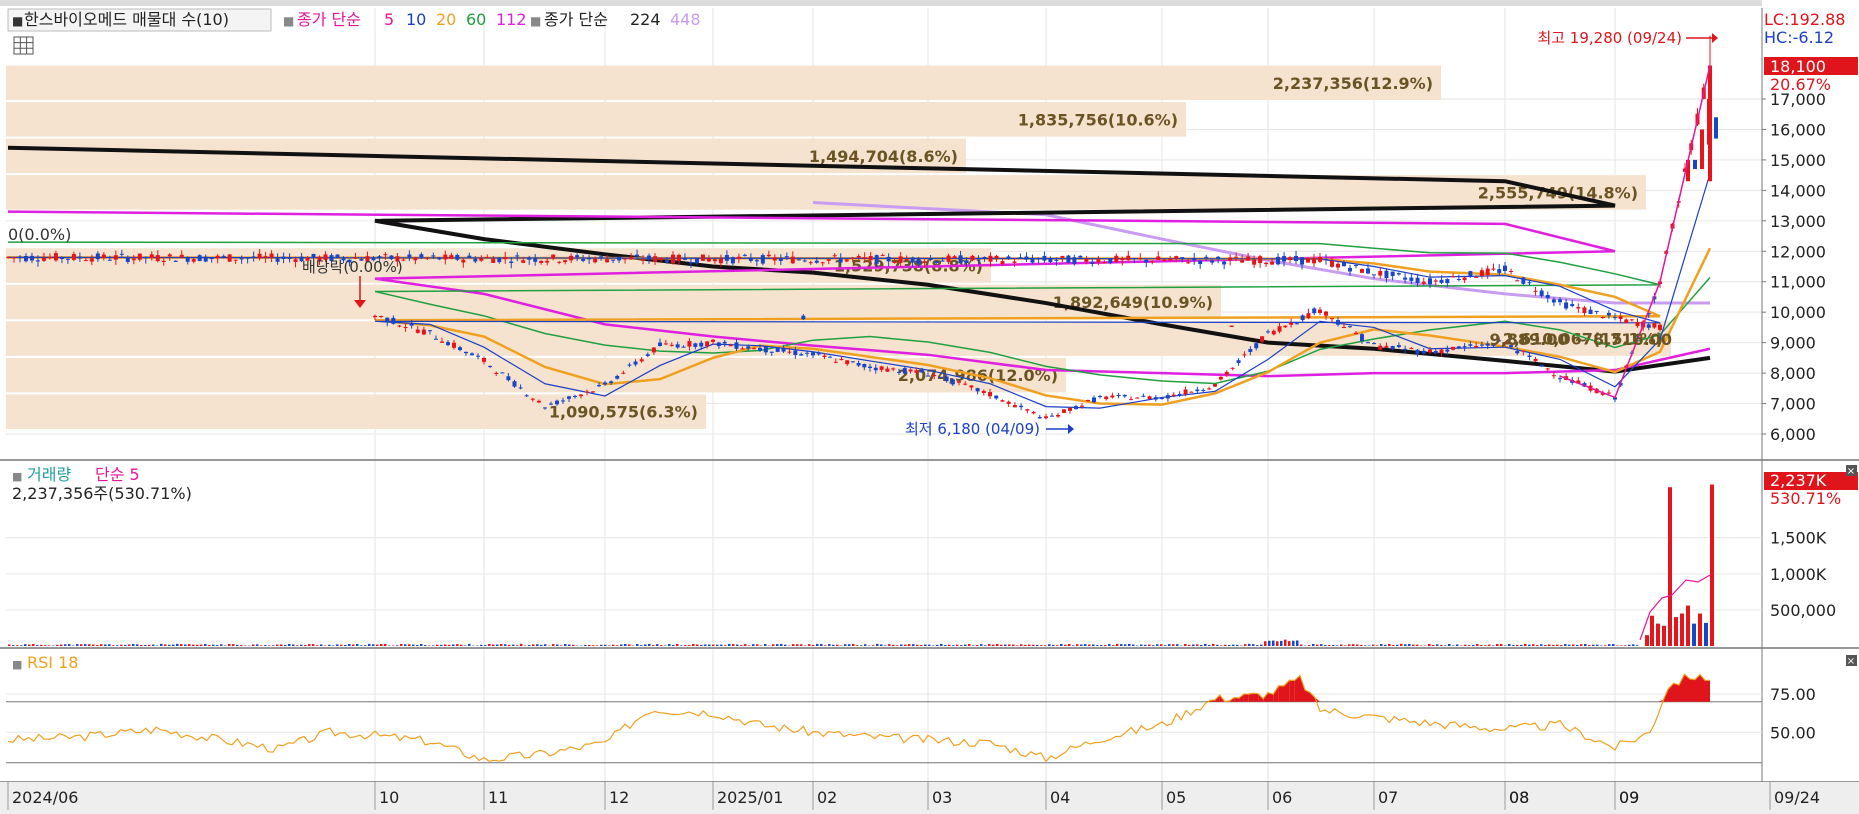 The height and width of the screenshot is (814, 1859). I want to click on volume-profile-label: 1,835,756(10.6%), so click(1098, 119).